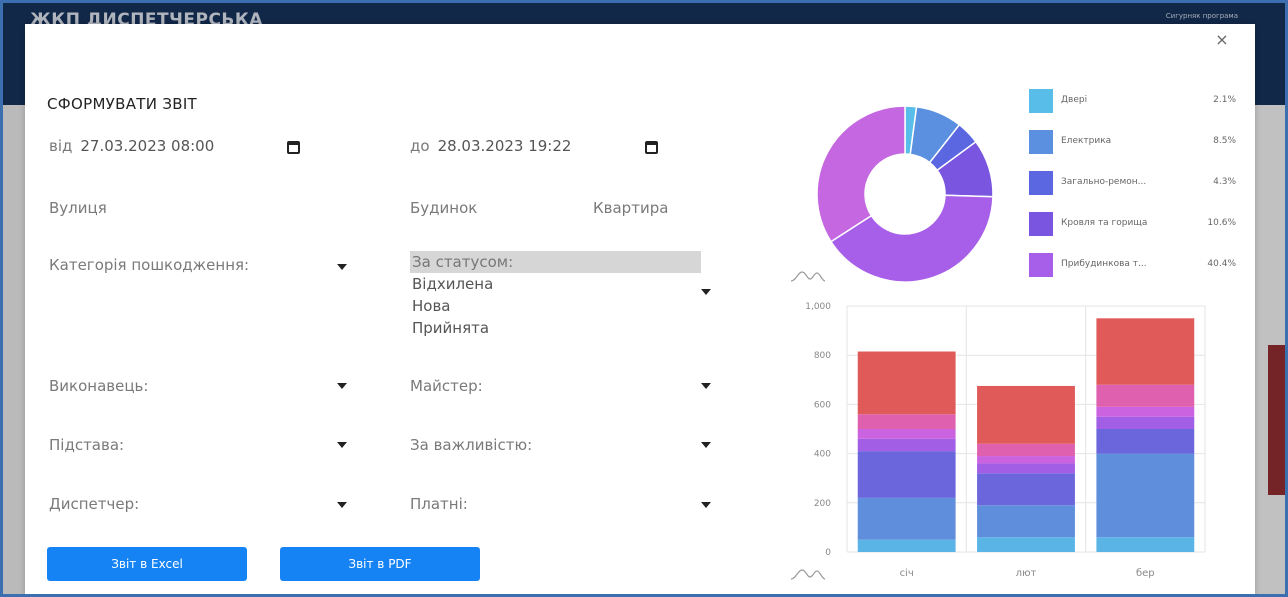 The image size is (1288, 597). What do you see at coordinates (380, 564) in the screenshot?
I see `pdf-report-button: Звіт в PDF` at bounding box center [380, 564].